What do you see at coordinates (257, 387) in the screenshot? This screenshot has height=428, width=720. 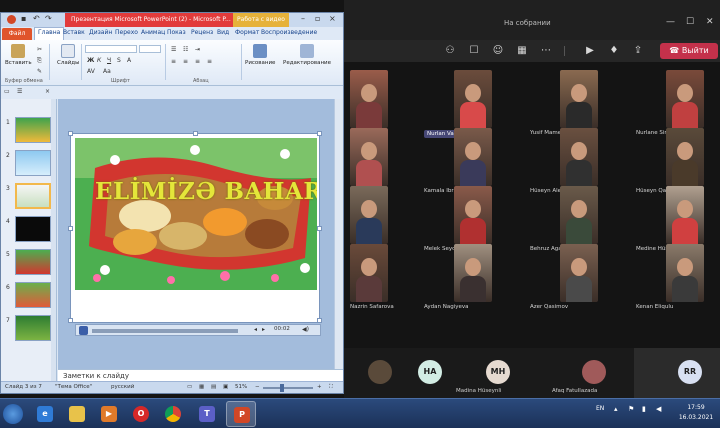 I see `zoom-out-icon: −` at bounding box center [257, 387].